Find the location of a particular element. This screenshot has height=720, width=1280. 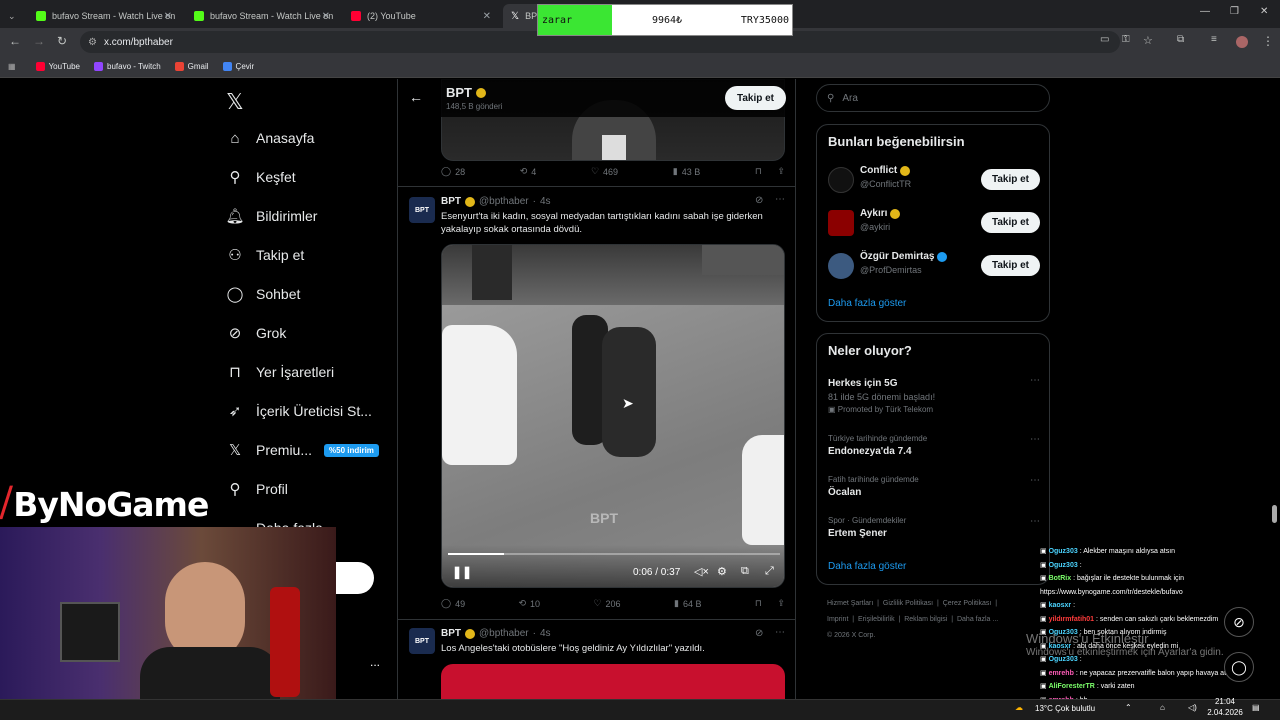

repost-button: ⟲ 10 is located at coordinates (530, 603).